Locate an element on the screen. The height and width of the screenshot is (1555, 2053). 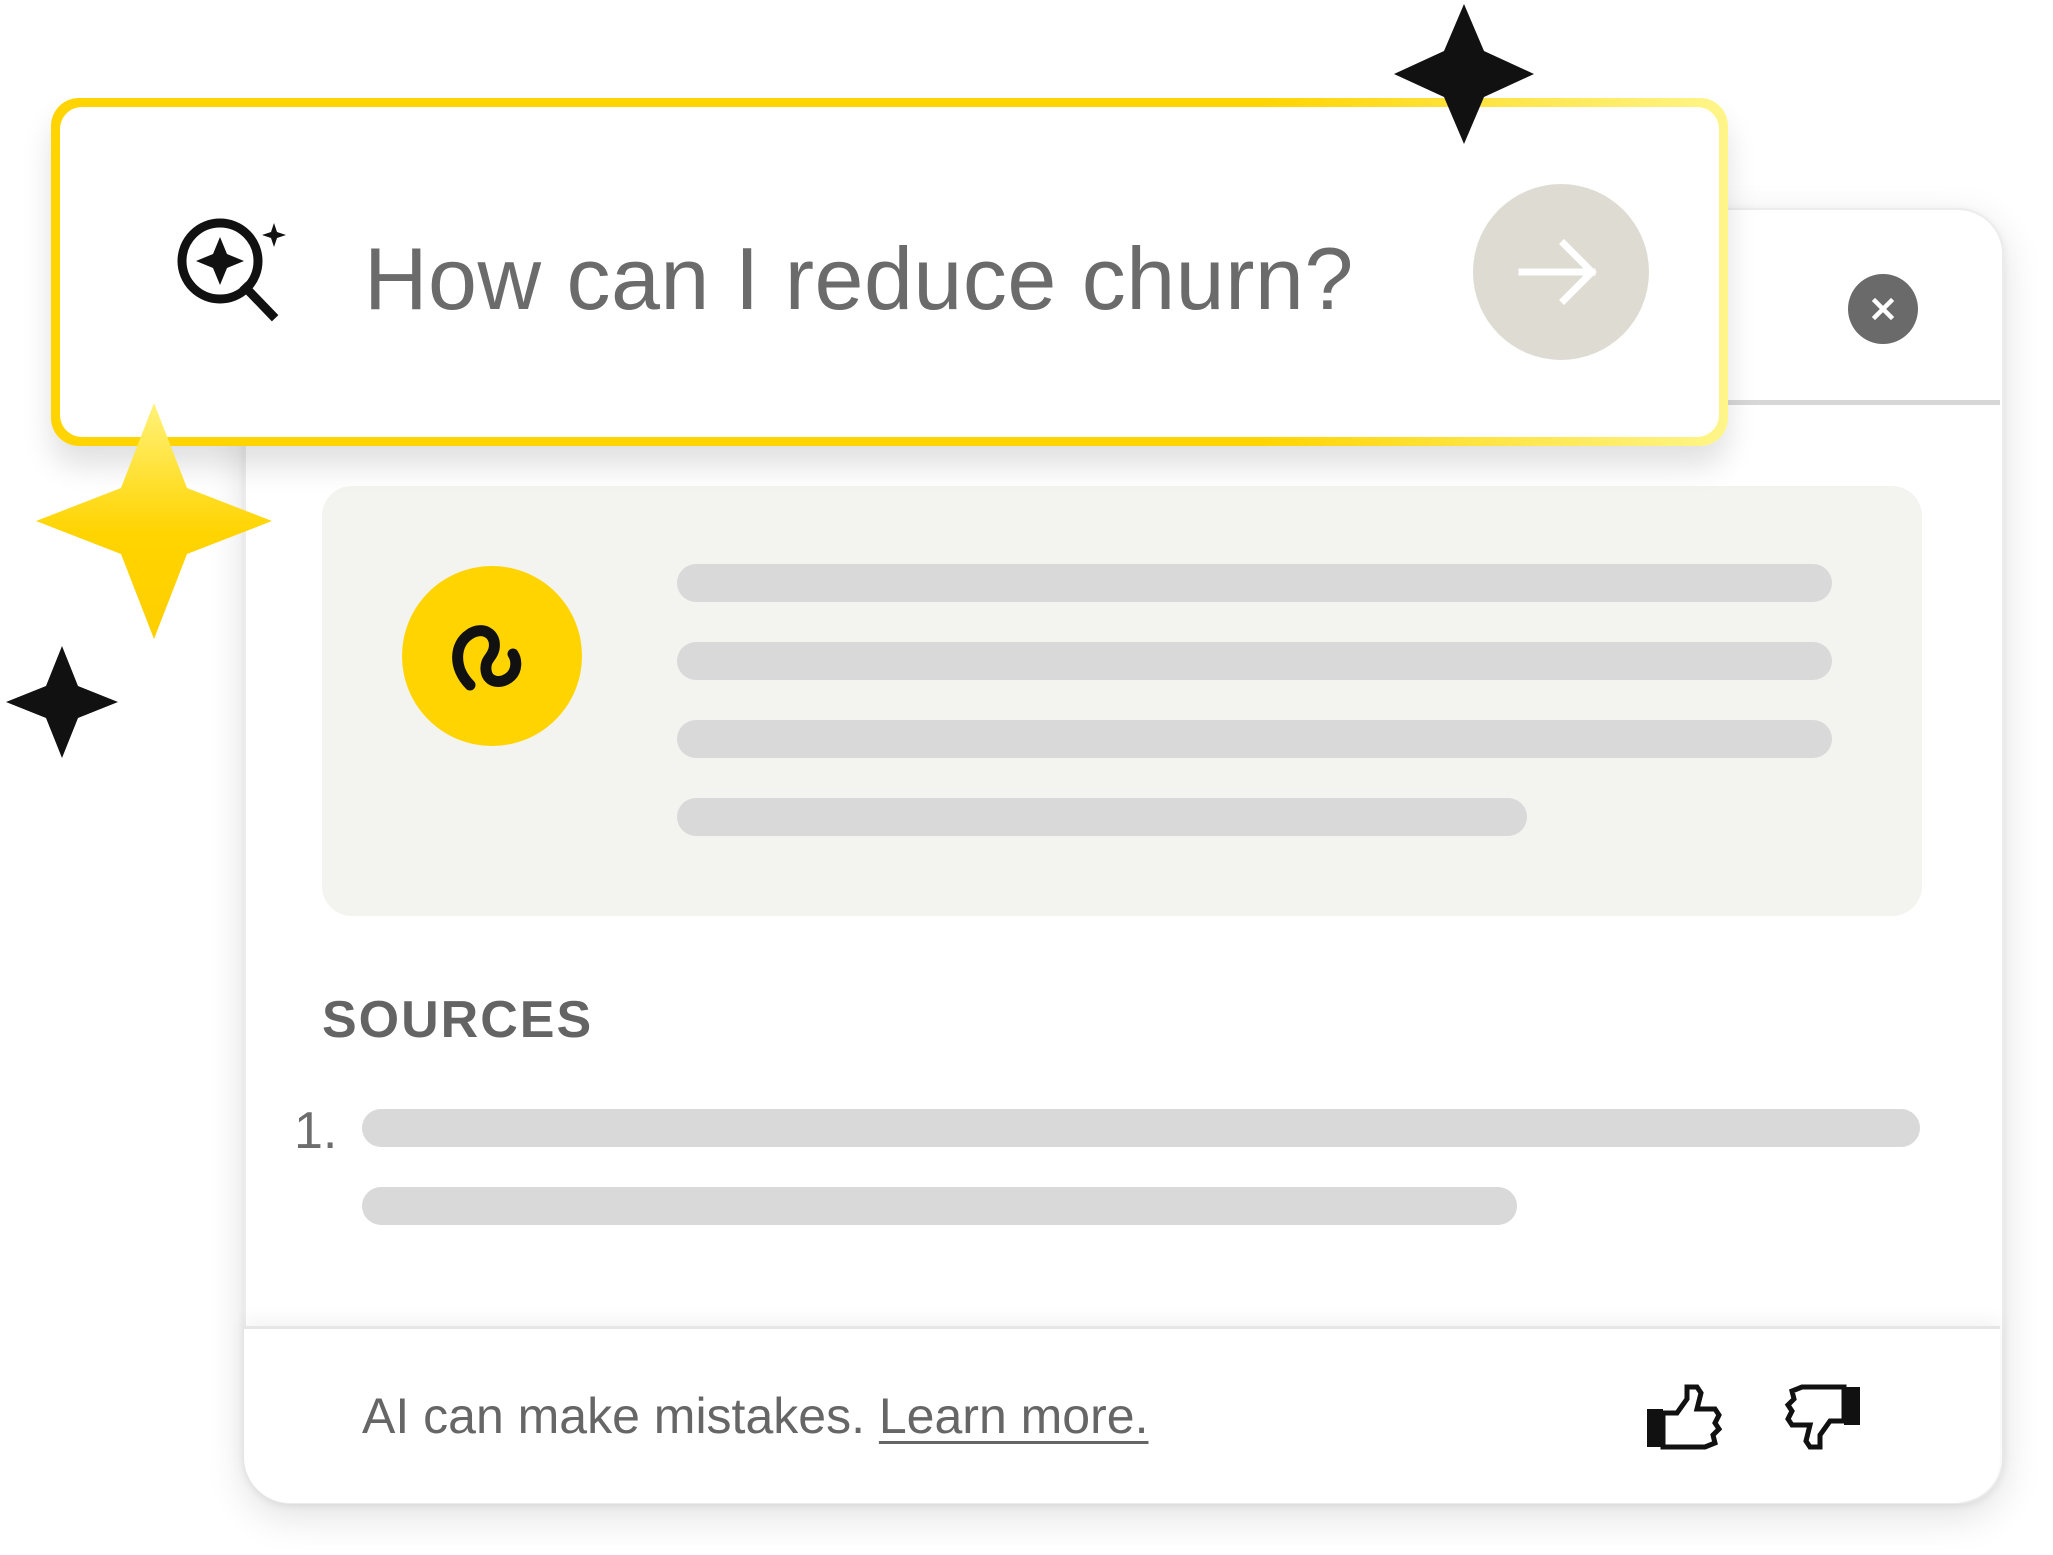
panel-divider is located at coordinates (1860, 402).